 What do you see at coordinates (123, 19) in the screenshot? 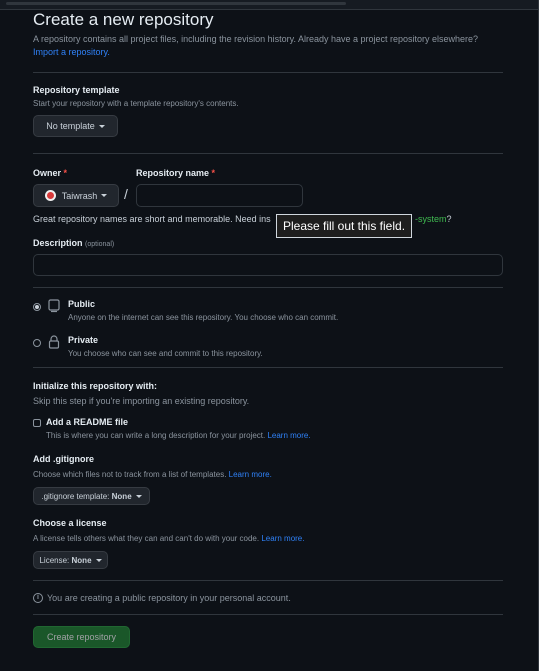
I see `page-title: Create a new repository` at bounding box center [123, 19].